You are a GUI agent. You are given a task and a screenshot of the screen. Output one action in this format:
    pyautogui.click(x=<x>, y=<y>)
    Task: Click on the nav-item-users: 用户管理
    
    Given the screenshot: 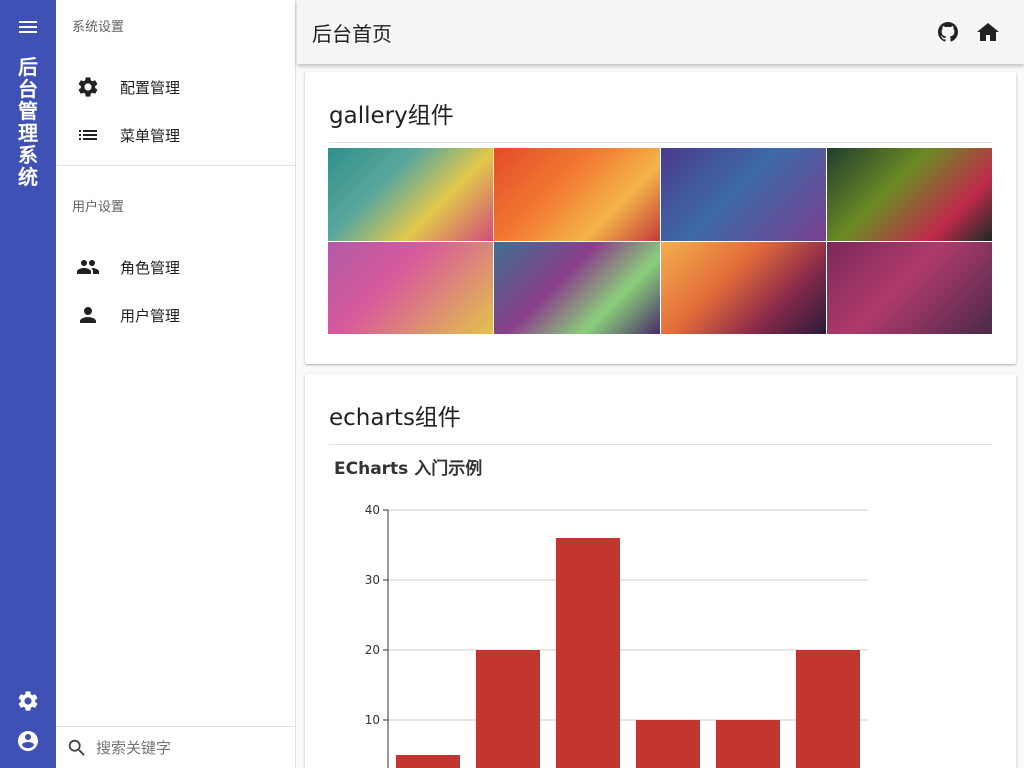 What is the action you would take?
    pyautogui.click(x=175, y=315)
    